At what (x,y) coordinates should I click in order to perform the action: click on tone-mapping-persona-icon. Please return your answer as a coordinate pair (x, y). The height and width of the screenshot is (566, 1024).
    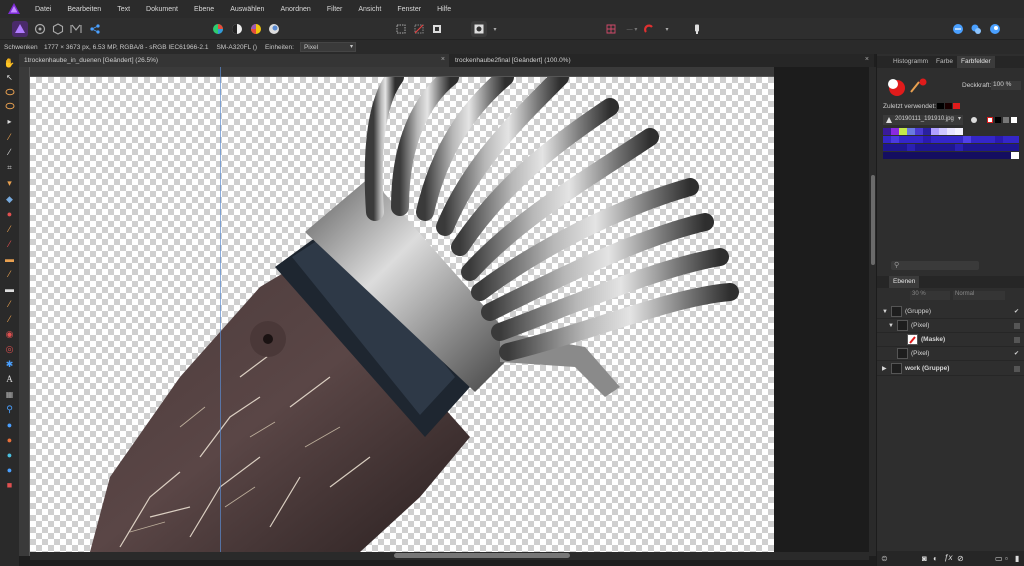
    Looking at the image, I should click on (76, 29).